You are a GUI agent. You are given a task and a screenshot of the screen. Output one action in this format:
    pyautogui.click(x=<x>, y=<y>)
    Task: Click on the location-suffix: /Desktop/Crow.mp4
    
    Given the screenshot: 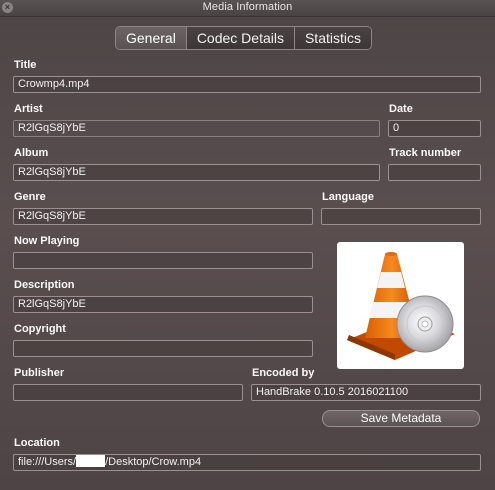 What is the action you would take?
    pyautogui.click(x=153, y=462)
    